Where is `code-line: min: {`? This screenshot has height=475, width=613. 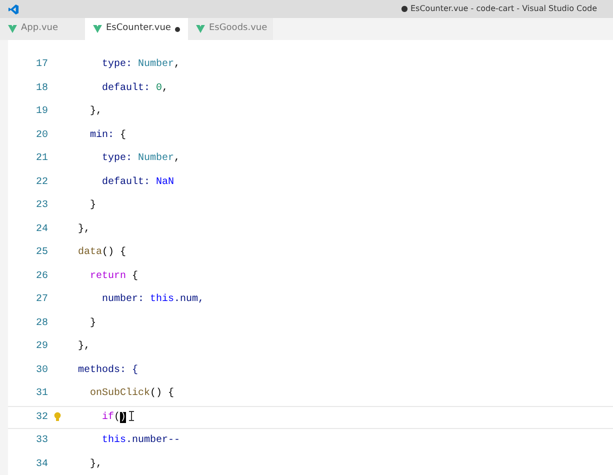
code-line: min: { is located at coordinates (107, 135).